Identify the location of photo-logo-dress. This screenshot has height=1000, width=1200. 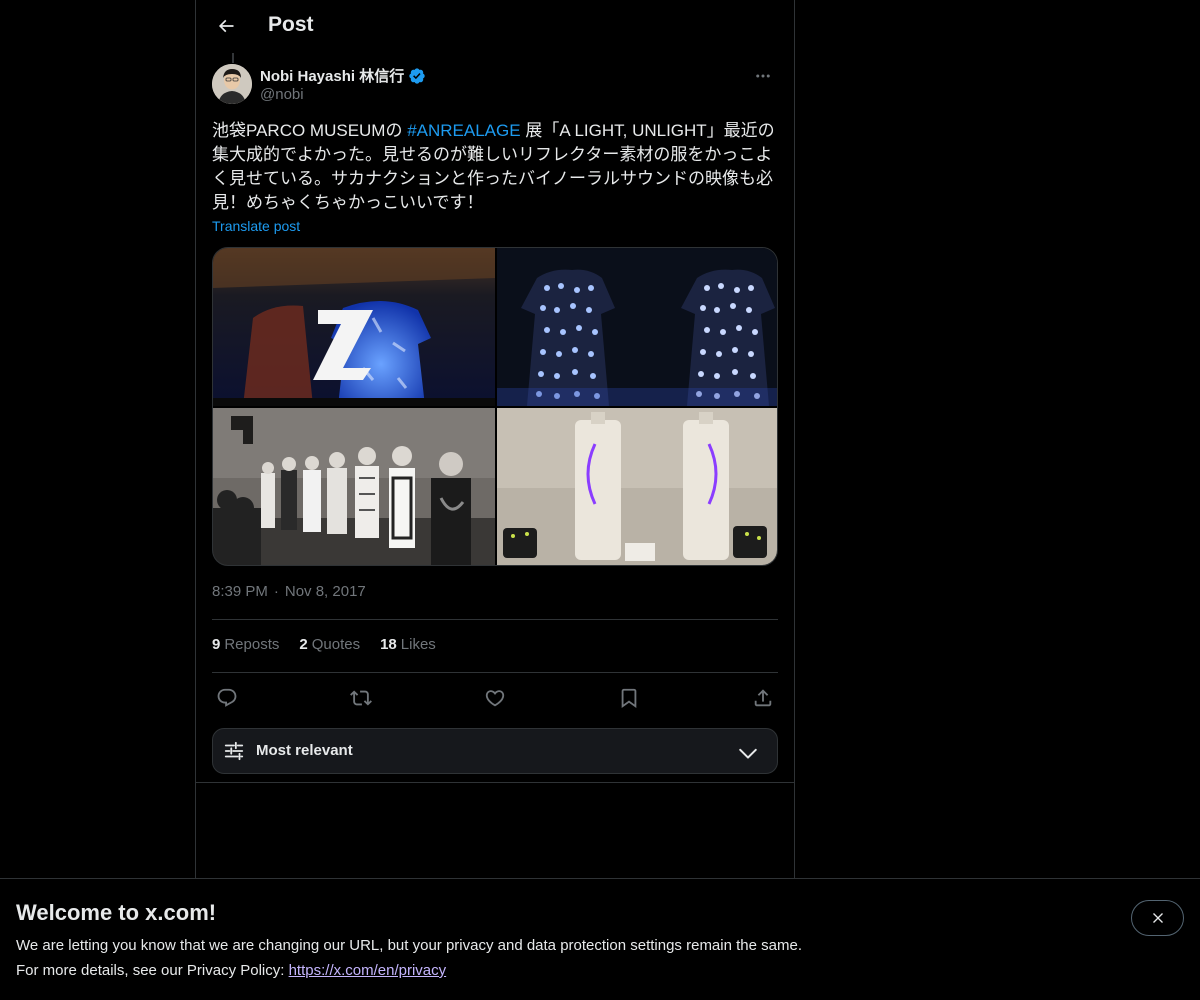
(354, 327).